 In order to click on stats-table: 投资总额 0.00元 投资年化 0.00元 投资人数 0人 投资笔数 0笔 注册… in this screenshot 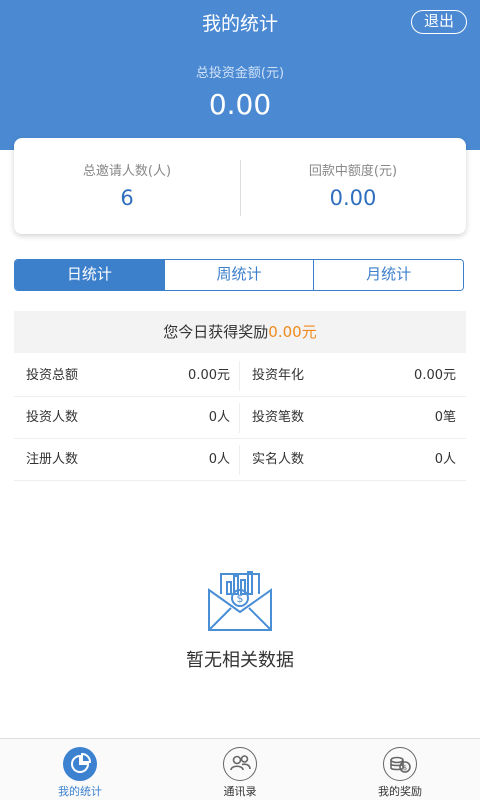, I will do `click(240, 418)`.